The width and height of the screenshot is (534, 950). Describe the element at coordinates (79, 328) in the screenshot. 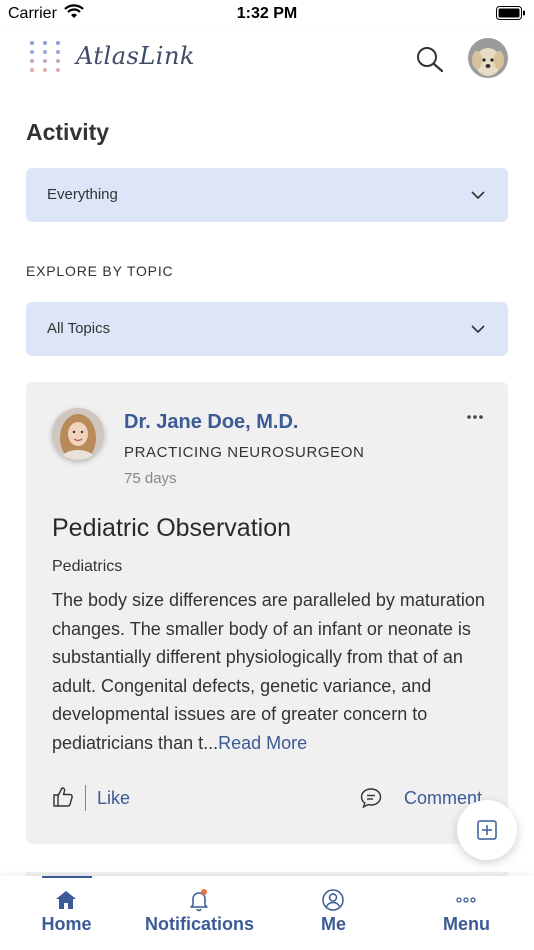

I see `topic-filter-value: All Topics` at that location.